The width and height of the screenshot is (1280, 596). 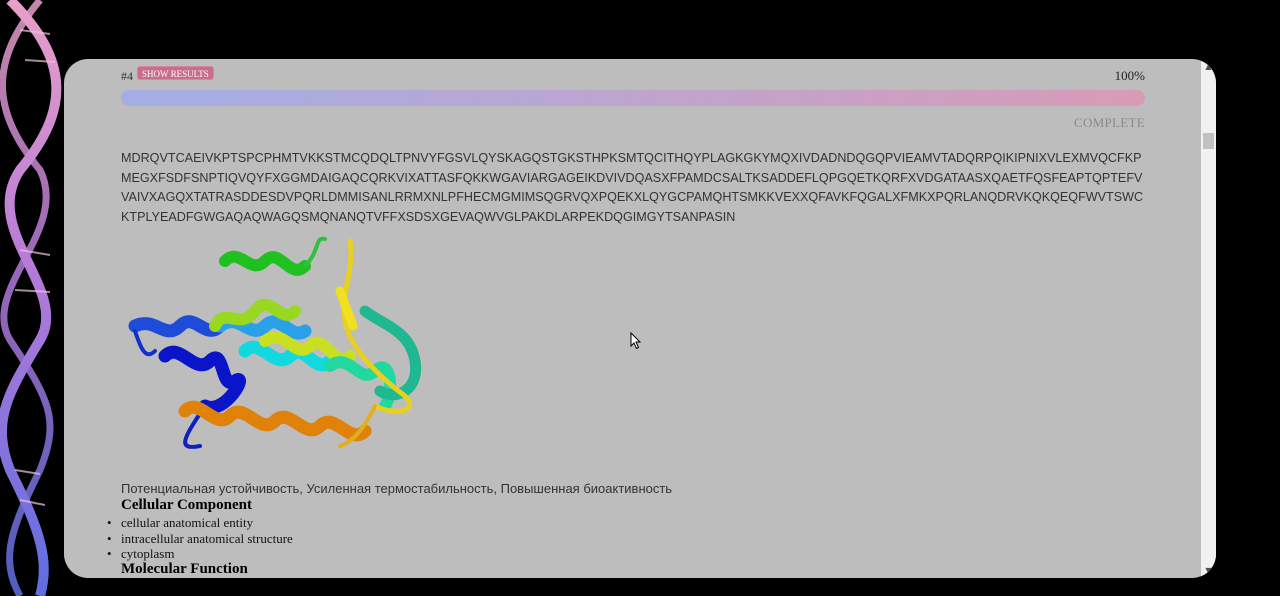 I want to click on protein-structure-image, so click(x=275, y=342).